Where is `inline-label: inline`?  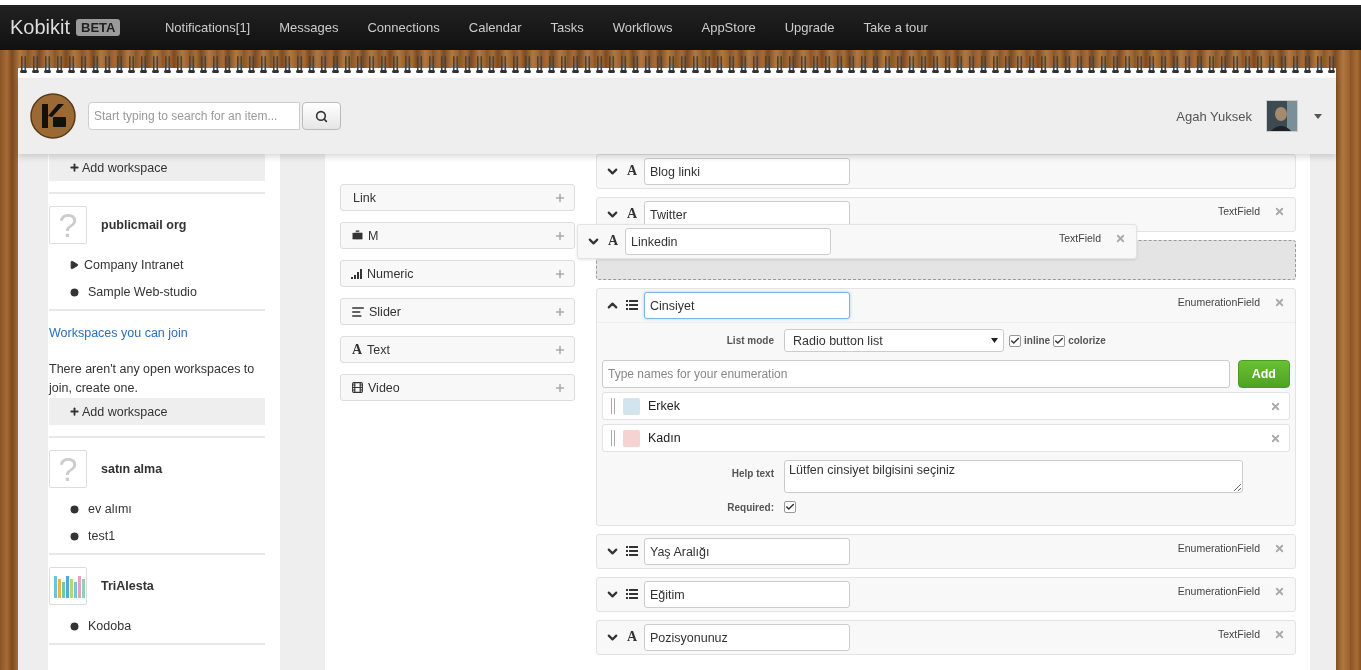 inline-label: inline is located at coordinates (1037, 340).